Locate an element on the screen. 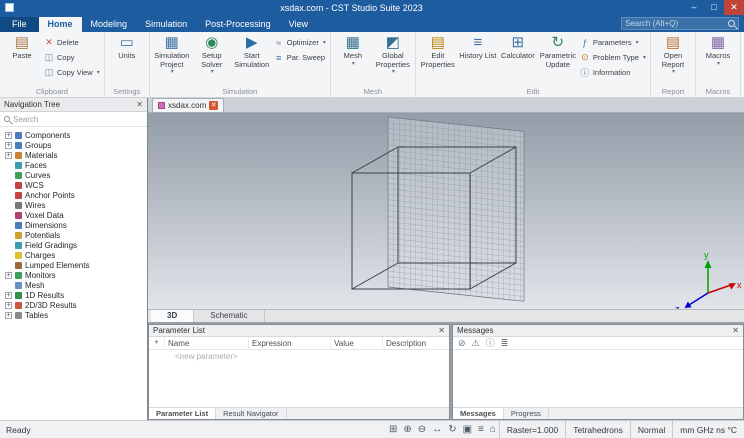 The height and width of the screenshot is (438, 744). close-nav-icon: ✕ is located at coordinates (139, 104).